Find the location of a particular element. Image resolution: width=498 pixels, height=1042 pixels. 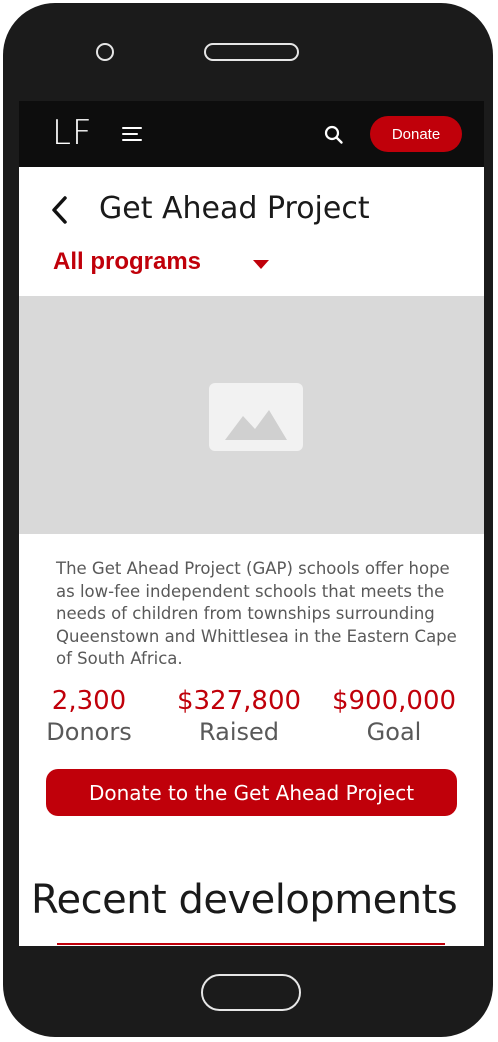

stat-value: $900,000 is located at coordinates (394, 701).